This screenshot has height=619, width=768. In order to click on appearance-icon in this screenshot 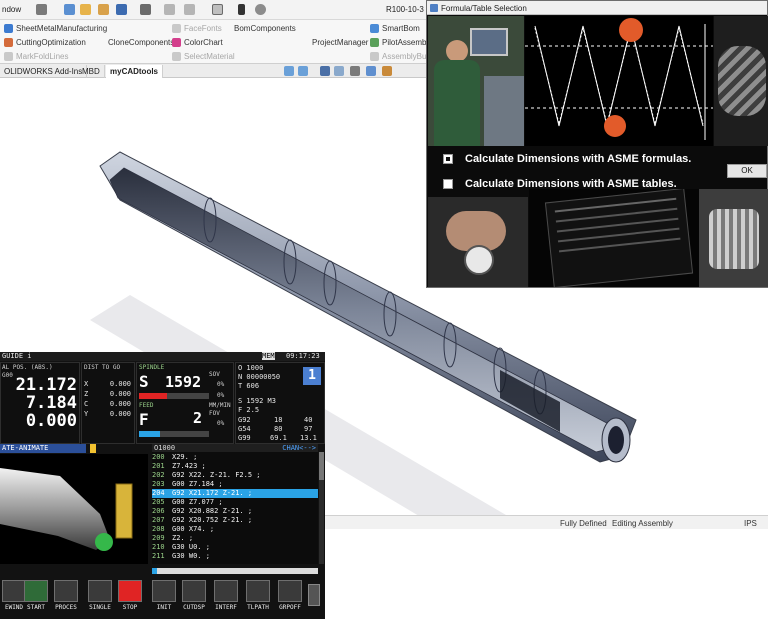, I will do `click(387, 71)`.